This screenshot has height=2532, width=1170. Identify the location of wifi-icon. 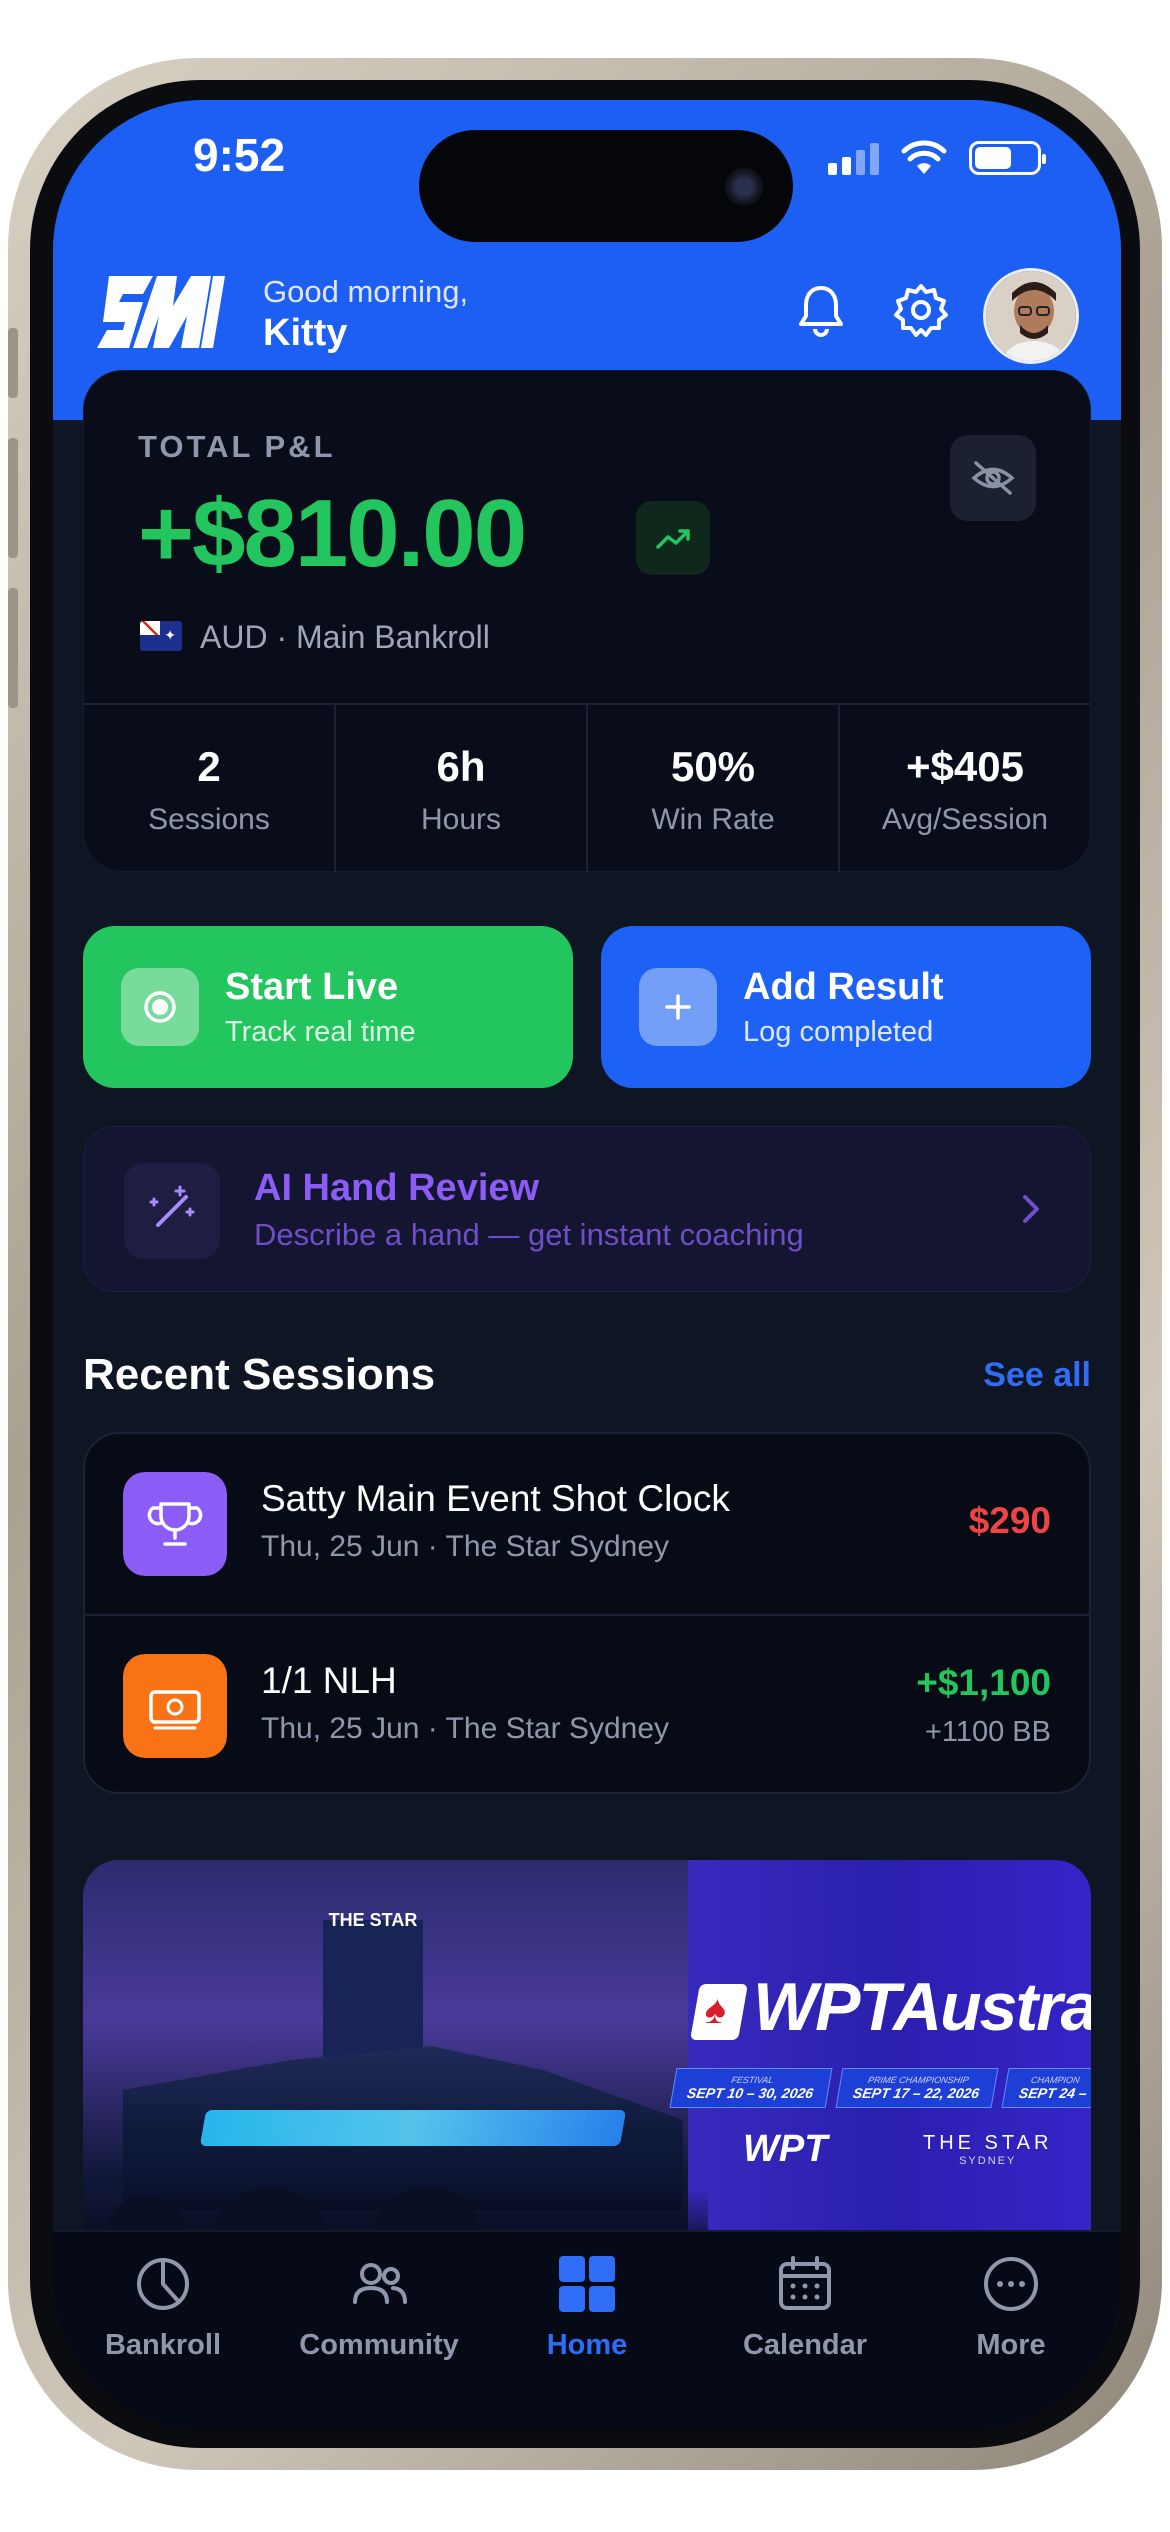
(924, 157).